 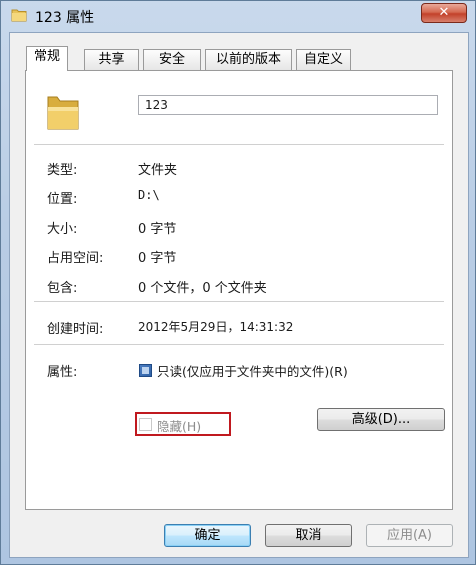 What do you see at coordinates (62, 170) in the screenshot?
I see `type-label: 类型:` at bounding box center [62, 170].